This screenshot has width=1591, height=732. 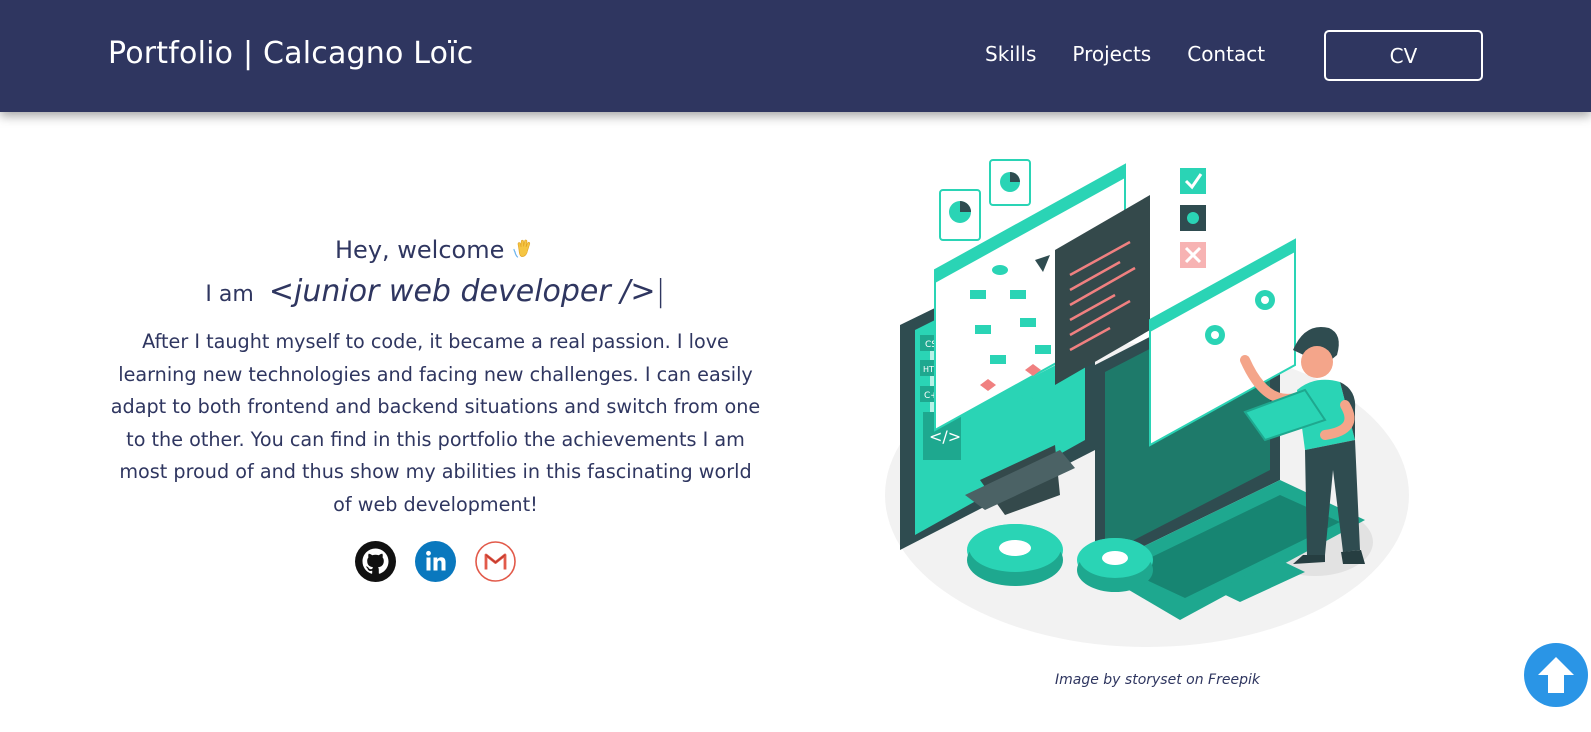 I want to click on nav-link-contact: Contact, so click(x=1226, y=54).